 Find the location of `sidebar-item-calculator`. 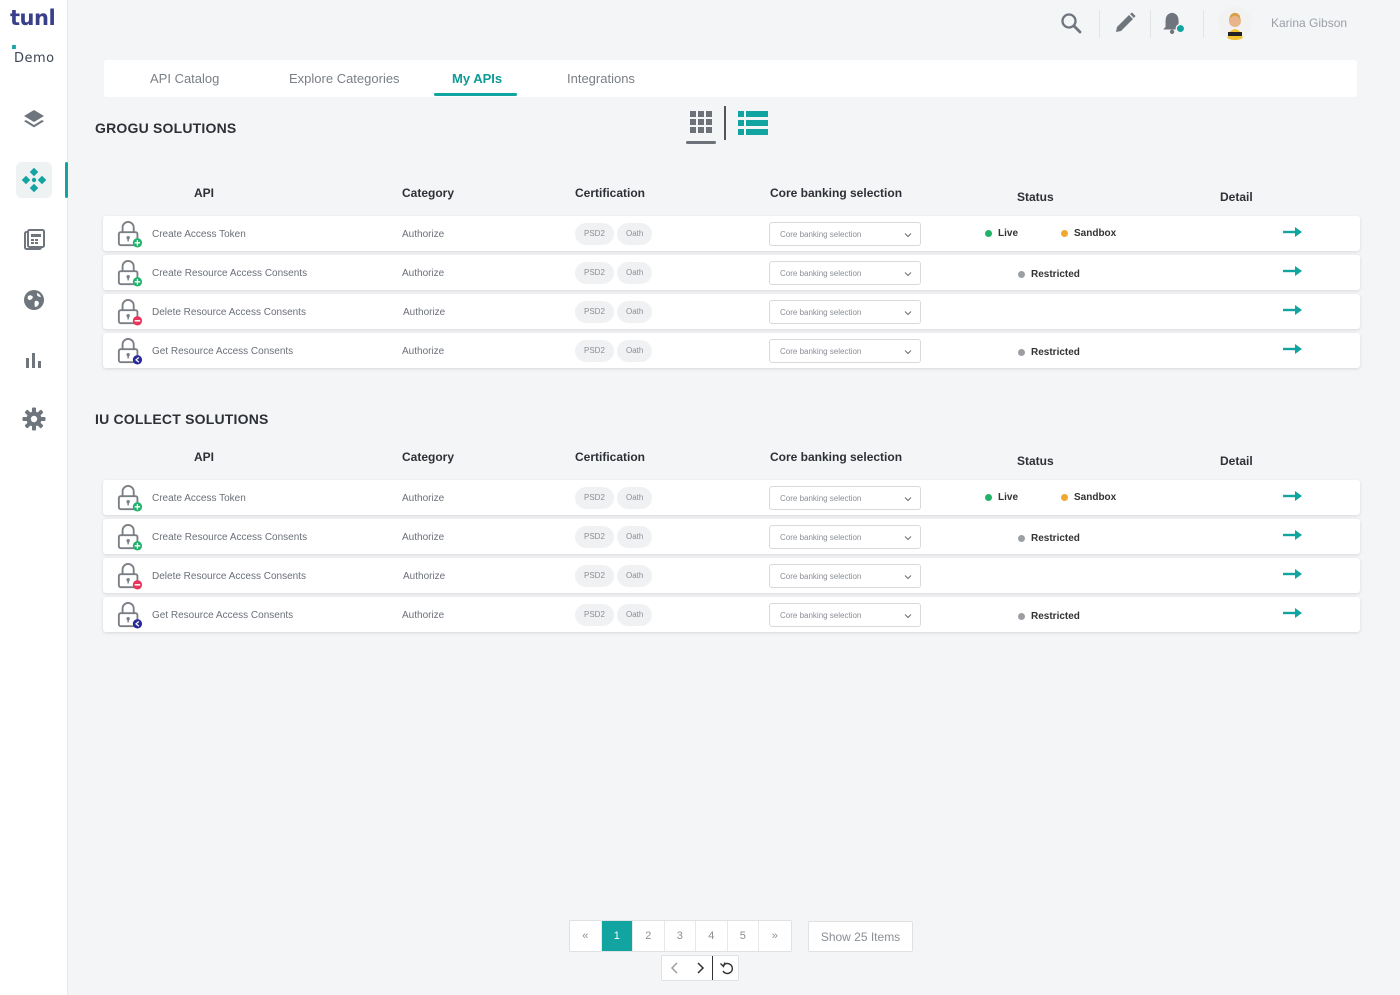

sidebar-item-calculator is located at coordinates (34, 240).